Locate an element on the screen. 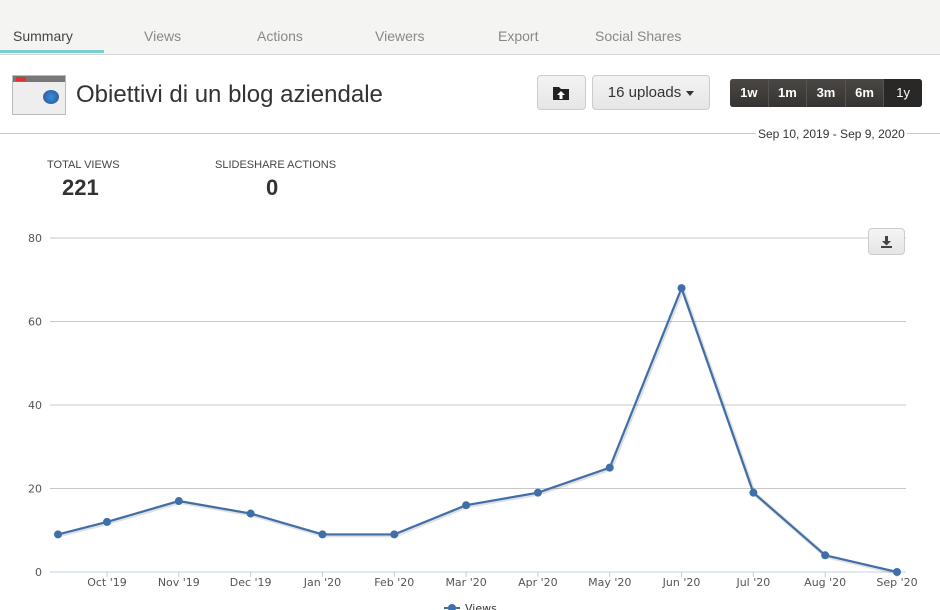  x-tick-label: Nov '19 is located at coordinates (179, 582).